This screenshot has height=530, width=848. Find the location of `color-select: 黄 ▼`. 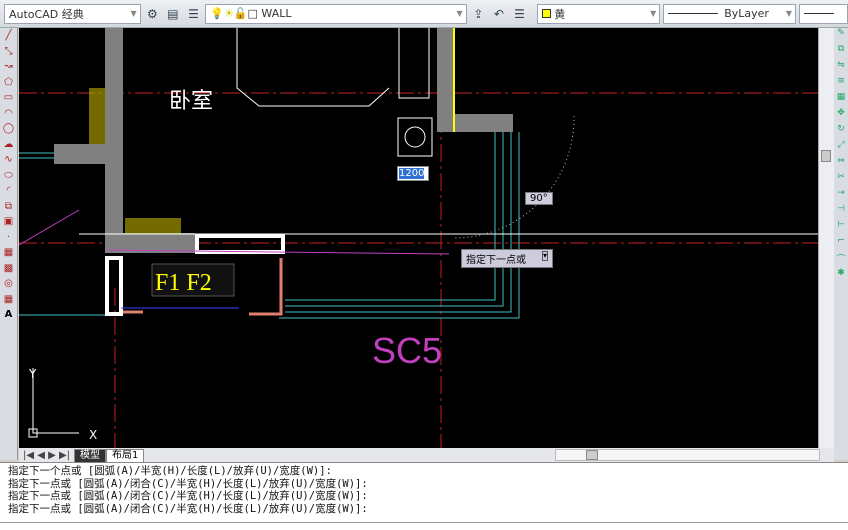

color-select: 黄 ▼ is located at coordinates (599, 13).